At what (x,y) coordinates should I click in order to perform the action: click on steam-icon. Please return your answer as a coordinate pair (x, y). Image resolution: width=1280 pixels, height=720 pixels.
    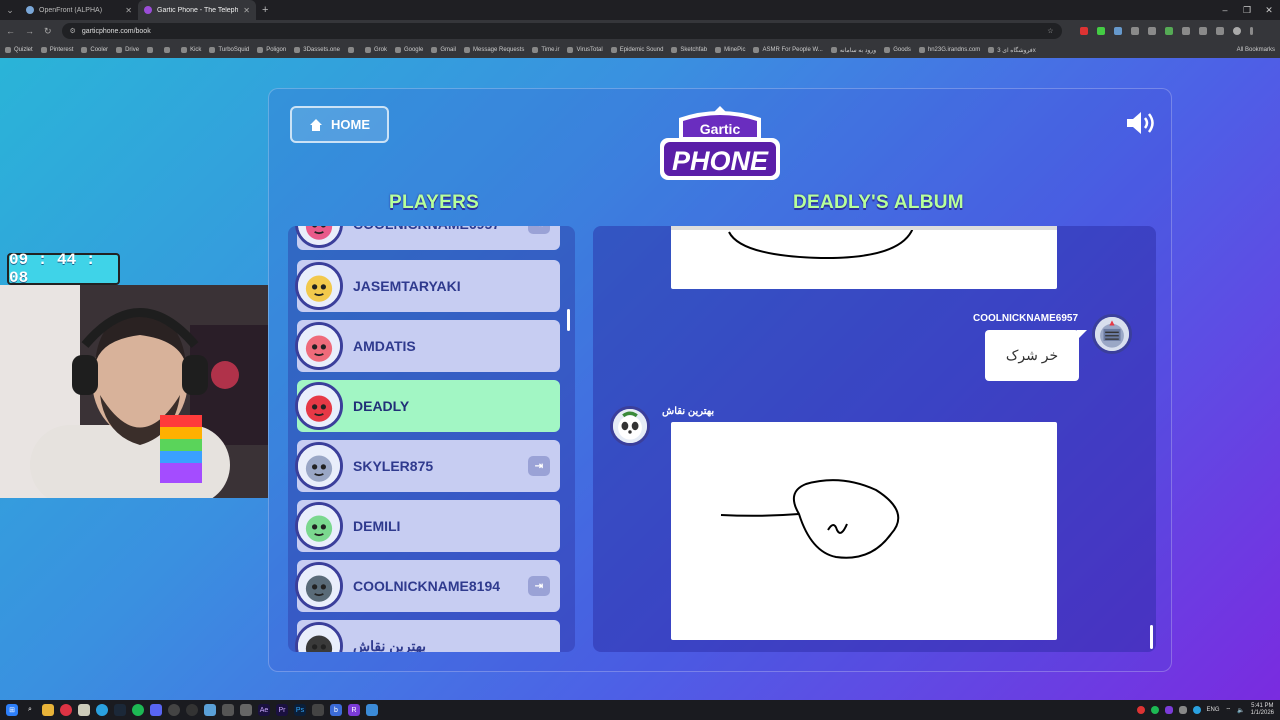
    Looking at the image, I should click on (120, 710).